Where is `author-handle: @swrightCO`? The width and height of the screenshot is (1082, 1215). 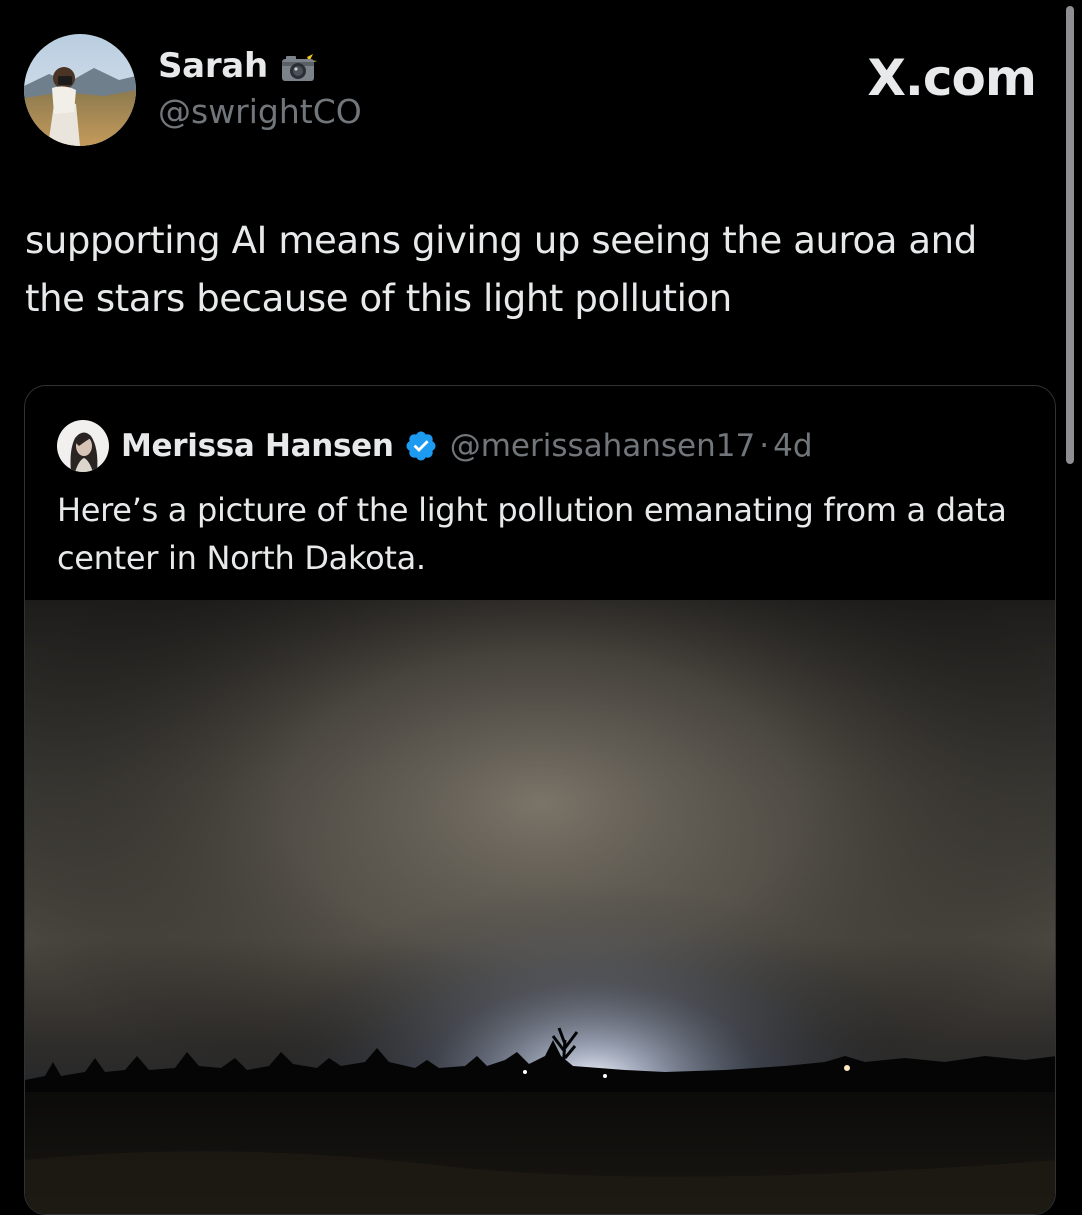 author-handle: @swrightCO is located at coordinates (260, 112).